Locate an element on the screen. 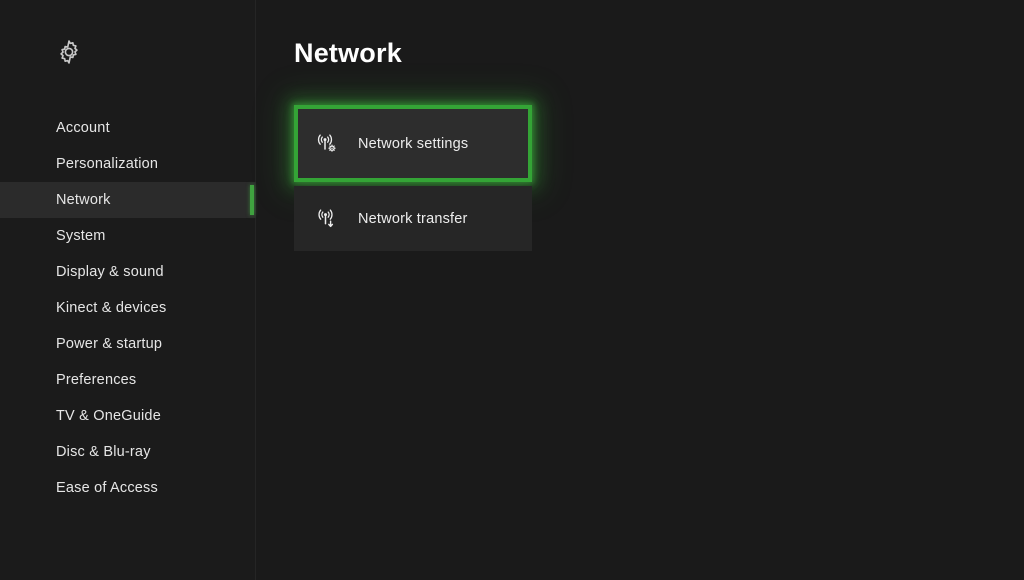 The image size is (1024, 580). sidebar-item-display-and-sound: Display & sound is located at coordinates (128, 272).